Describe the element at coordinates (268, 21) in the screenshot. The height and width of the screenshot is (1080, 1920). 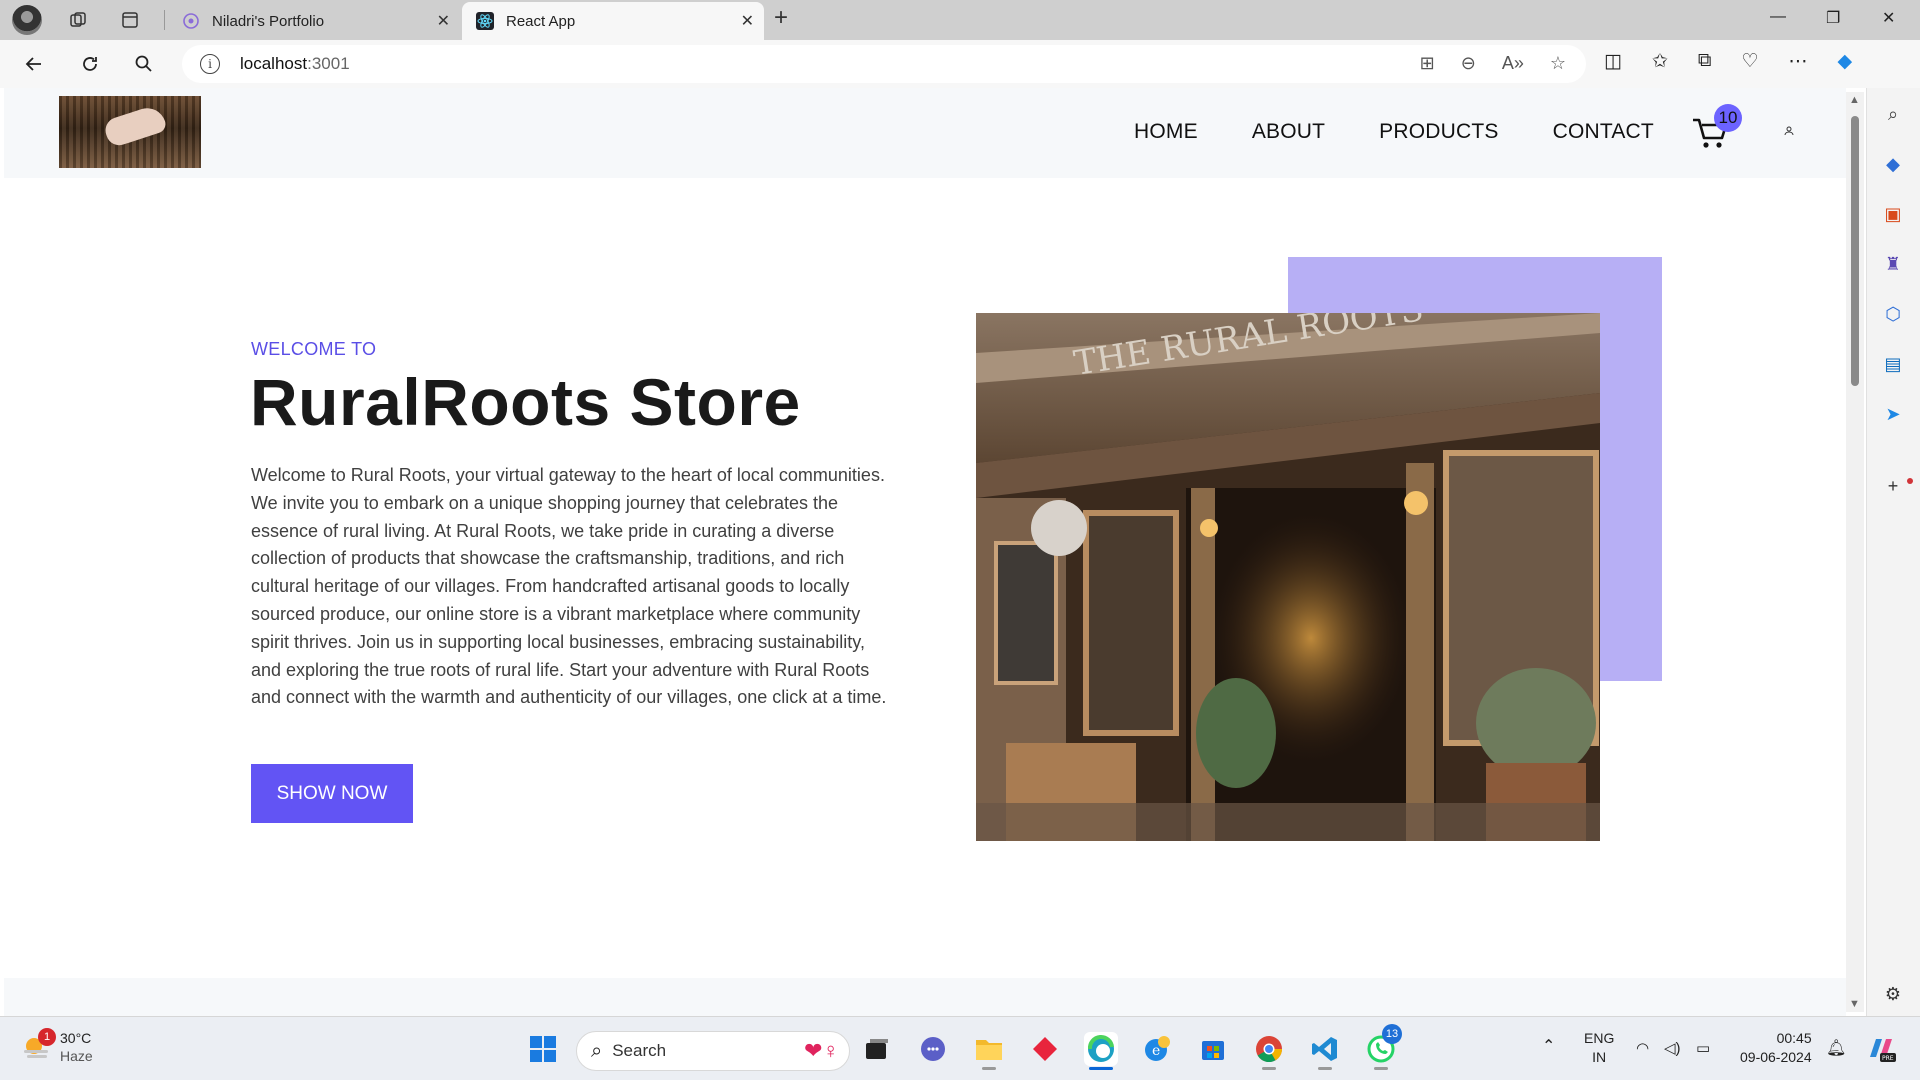
I see `tab-title: Niladri's Portfolio` at that location.